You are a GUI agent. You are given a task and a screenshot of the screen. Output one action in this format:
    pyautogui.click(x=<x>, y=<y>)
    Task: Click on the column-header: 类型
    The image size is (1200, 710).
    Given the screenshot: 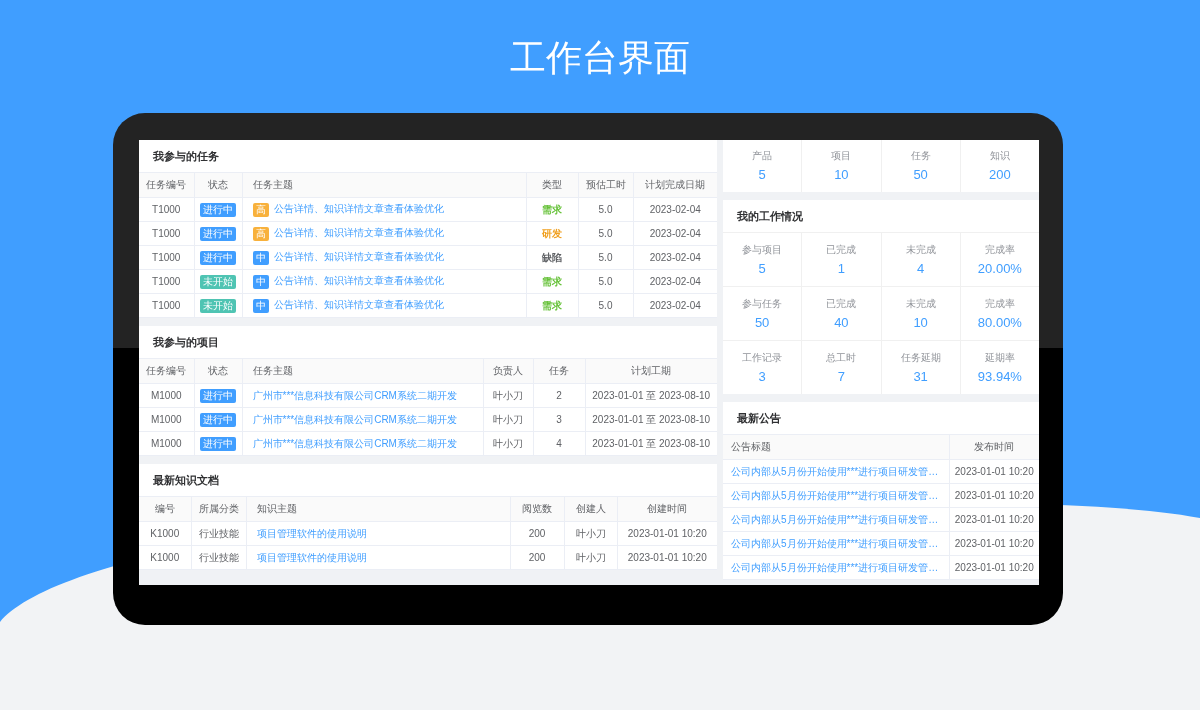 What is the action you would take?
    pyautogui.click(x=552, y=185)
    